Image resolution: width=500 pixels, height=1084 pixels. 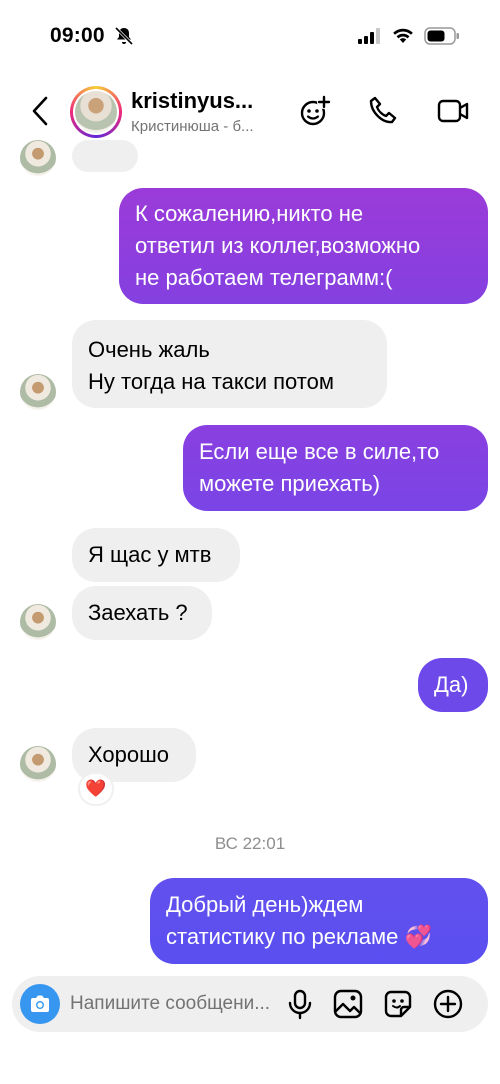 I want to click on microphone-icon, so click(x=300, y=1004).